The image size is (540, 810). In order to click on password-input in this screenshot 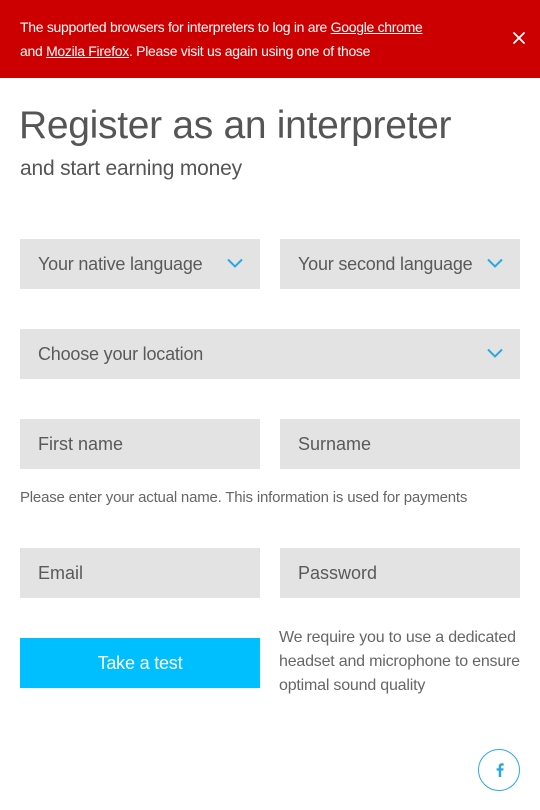, I will do `click(400, 573)`.